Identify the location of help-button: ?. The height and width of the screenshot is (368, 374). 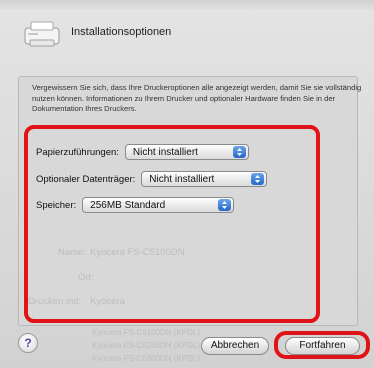
(28, 343).